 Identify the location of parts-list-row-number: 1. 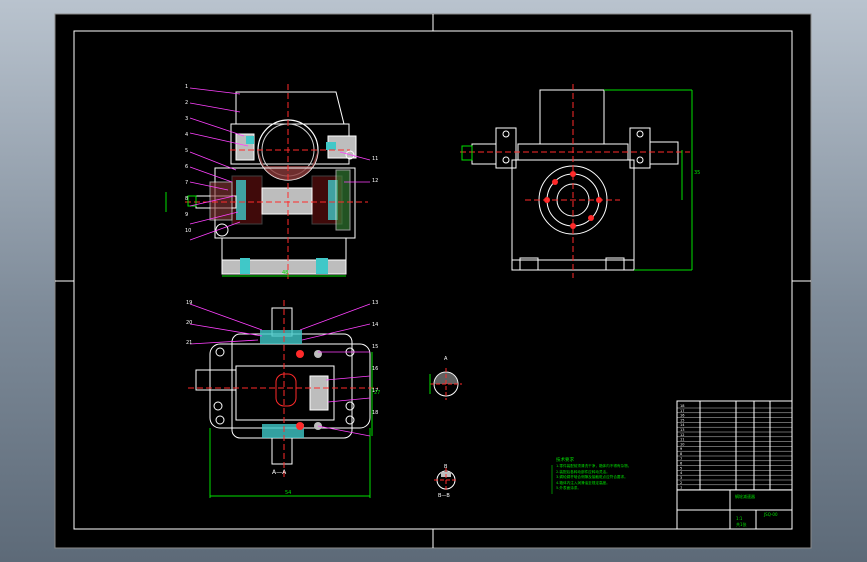
(681, 488).